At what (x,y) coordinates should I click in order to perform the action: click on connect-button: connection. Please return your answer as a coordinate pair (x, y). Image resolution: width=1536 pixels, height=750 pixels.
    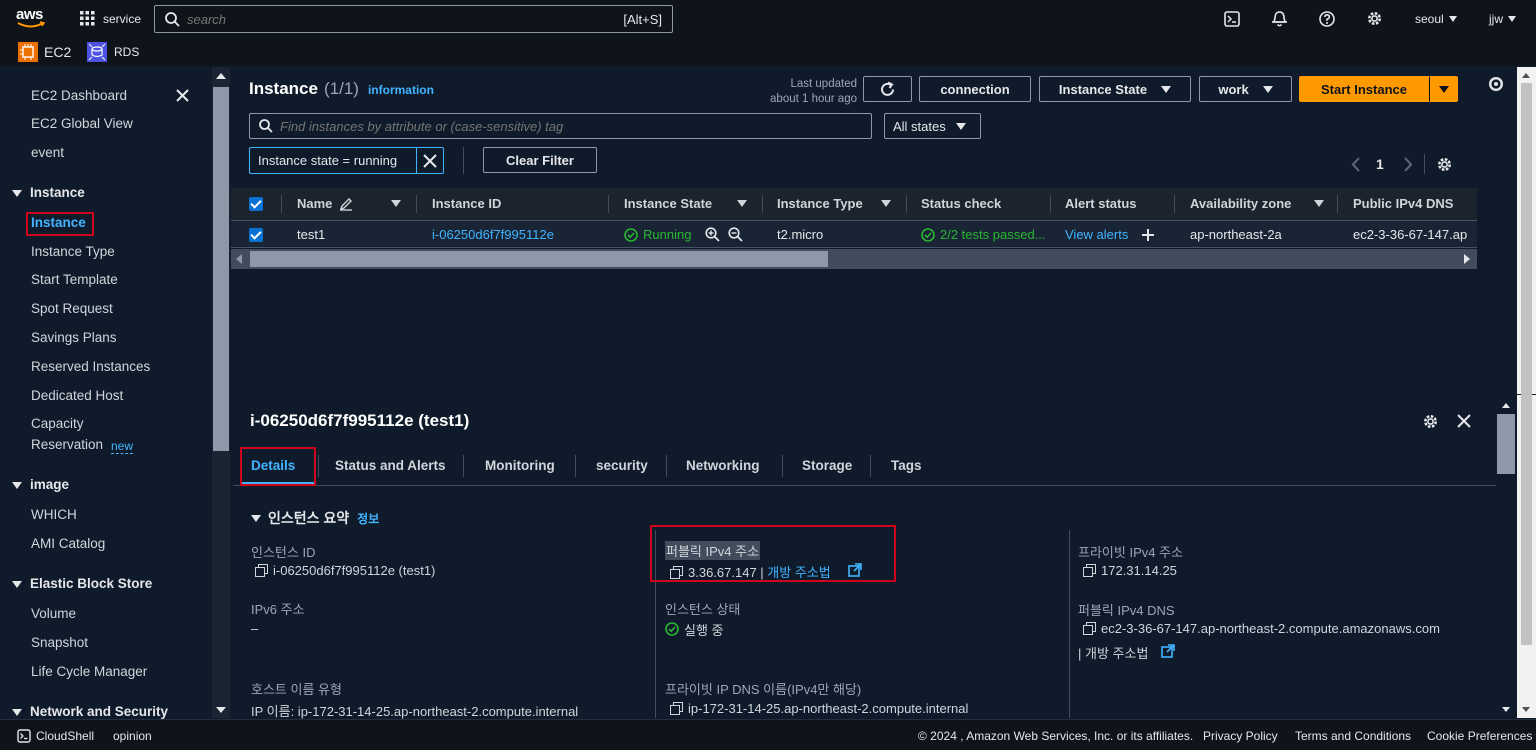
    Looking at the image, I should click on (975, 89).